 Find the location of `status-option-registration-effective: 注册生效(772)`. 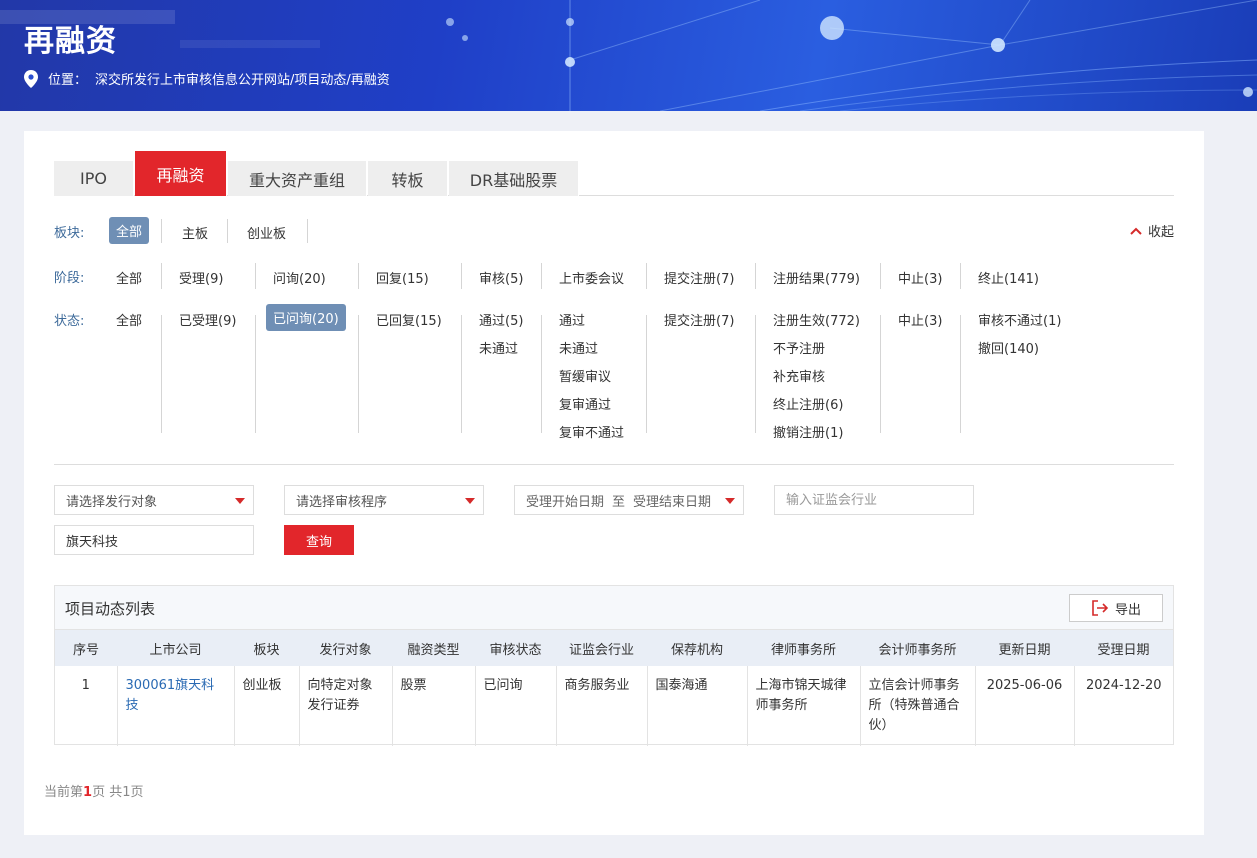

status-option-registration-effective: 注册生效(772) is located at coordinates (816, 319).